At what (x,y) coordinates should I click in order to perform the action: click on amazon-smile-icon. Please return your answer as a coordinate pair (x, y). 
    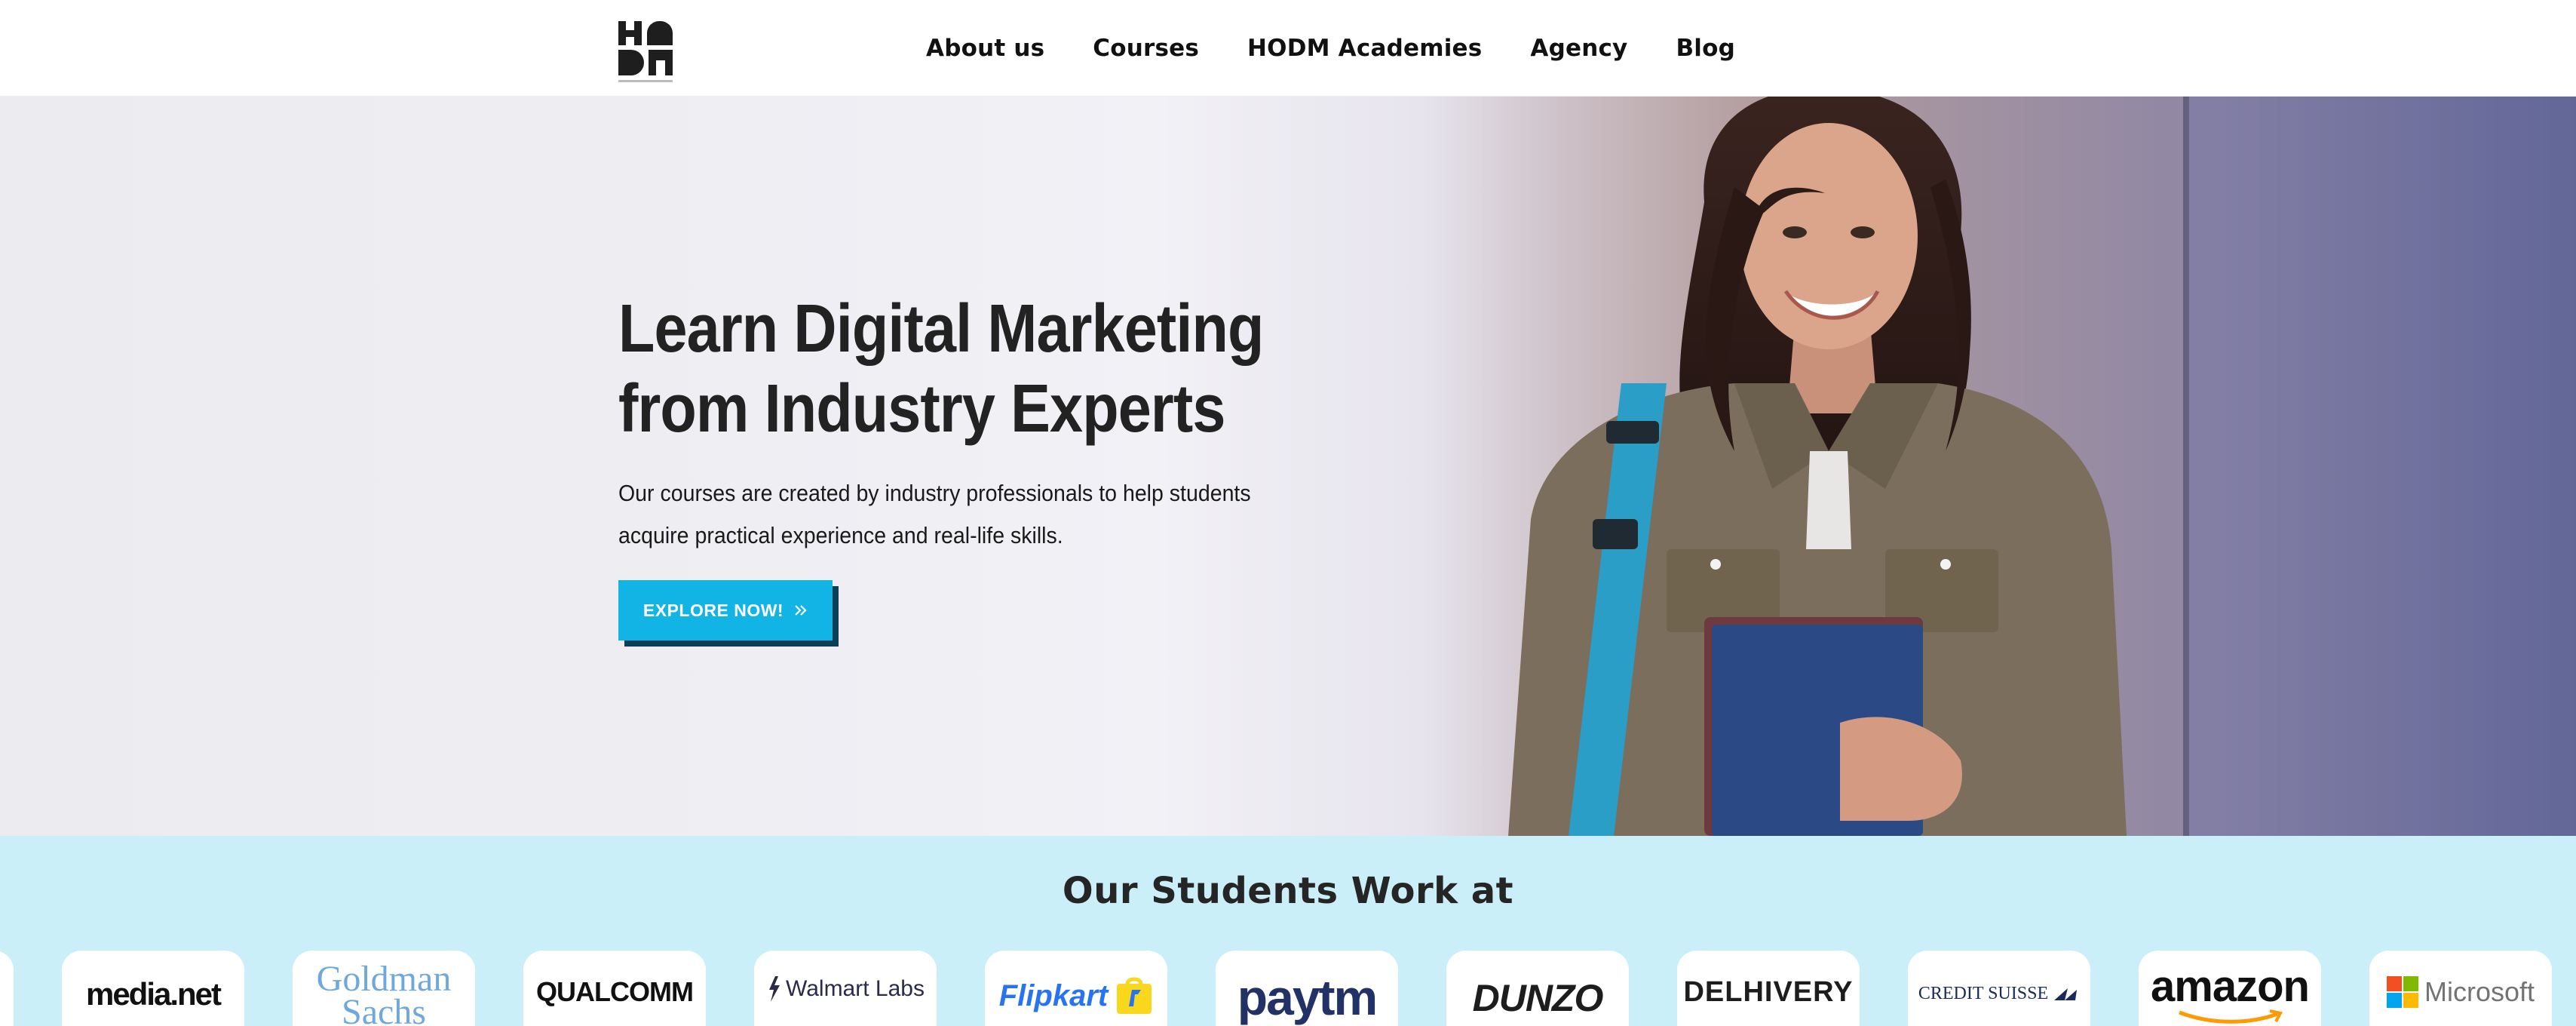
    Looking at the image, I should click on (2231, 1016).